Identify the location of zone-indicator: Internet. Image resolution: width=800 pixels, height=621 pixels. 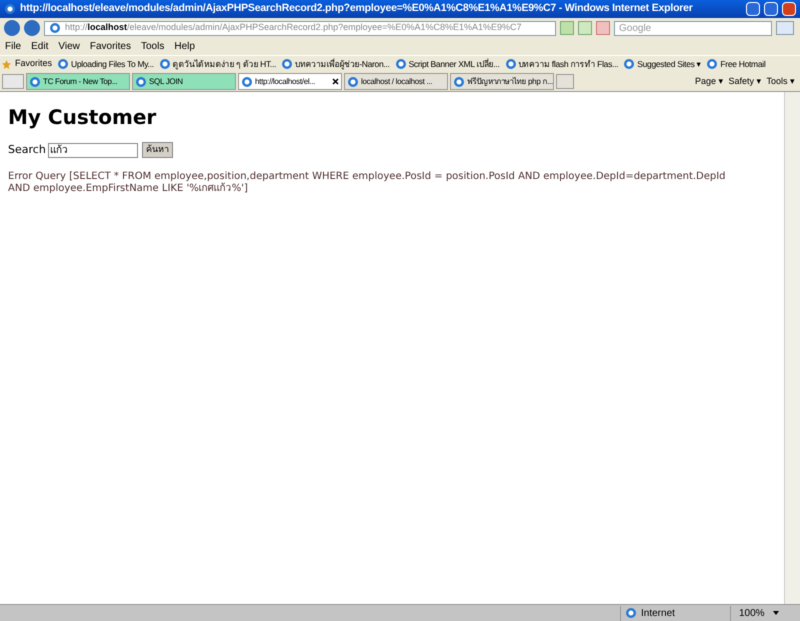
(675, 613).